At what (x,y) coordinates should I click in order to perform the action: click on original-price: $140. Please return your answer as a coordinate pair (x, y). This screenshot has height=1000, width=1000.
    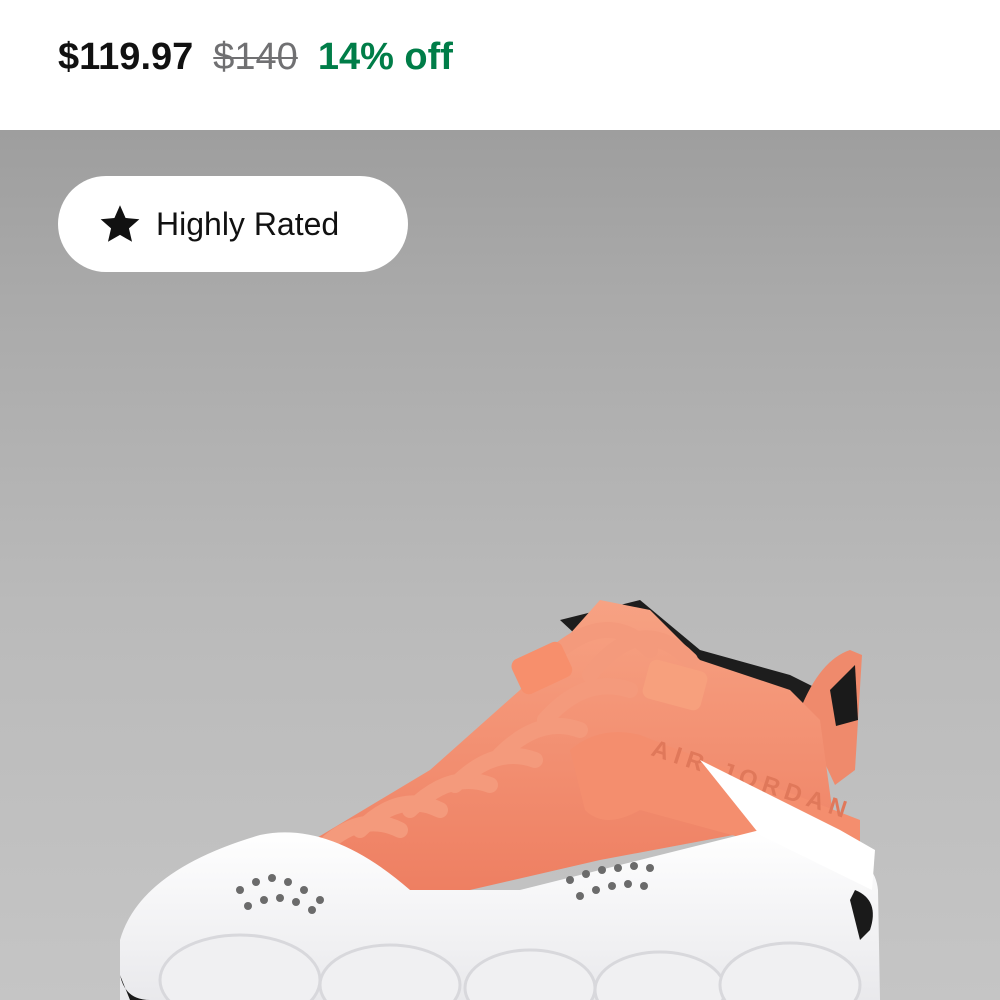
    Looking at the image, I should click on (255, 57).